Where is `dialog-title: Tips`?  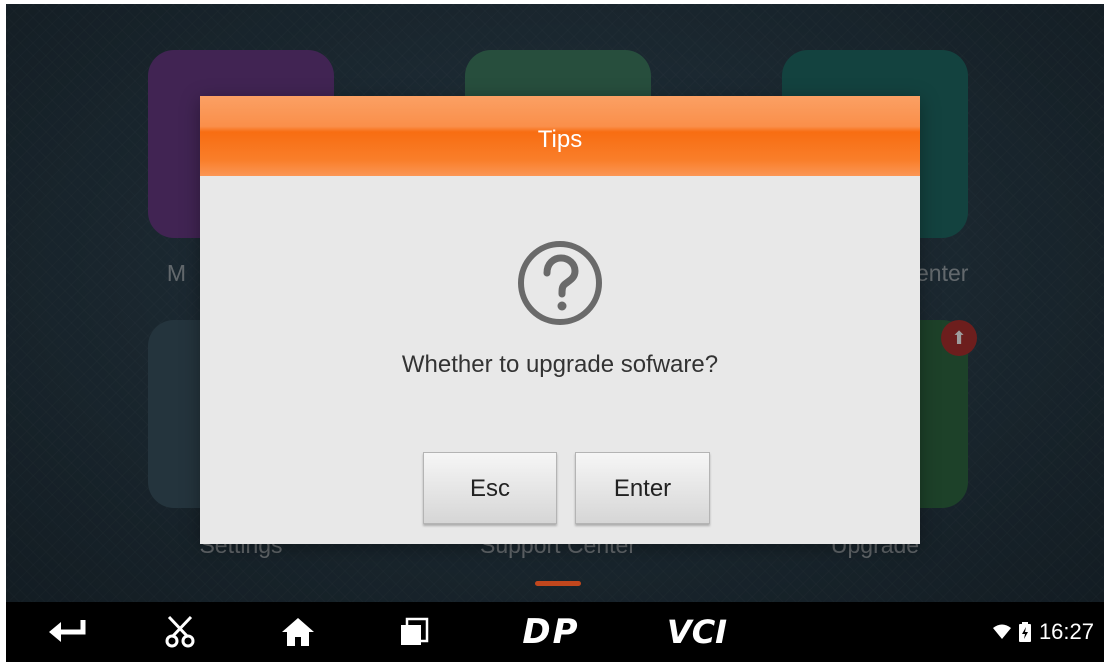
dialog-title: Tips is located at coordinates (560, 139).